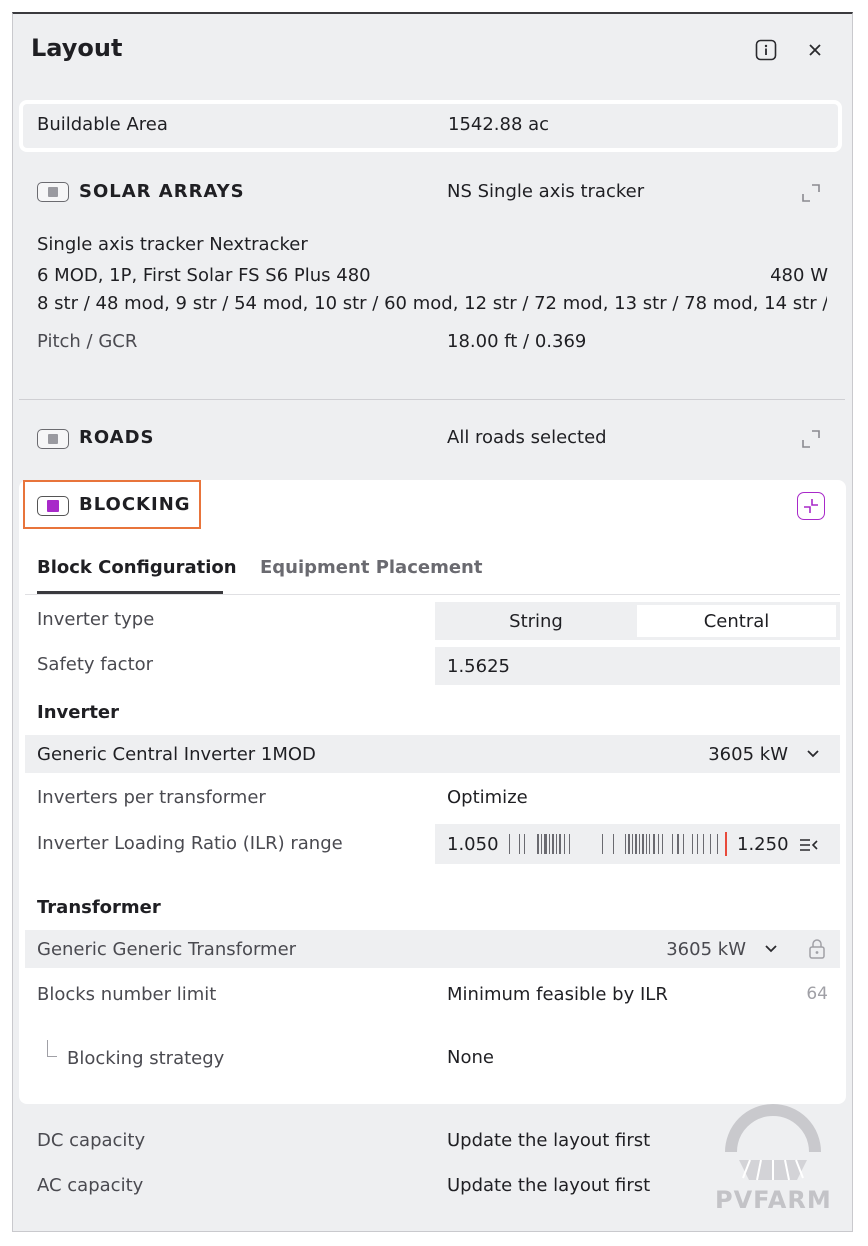 This screenshot has height=1246, width=868. I want to click on blocking-title: BLOCKING, so click(135, 504).